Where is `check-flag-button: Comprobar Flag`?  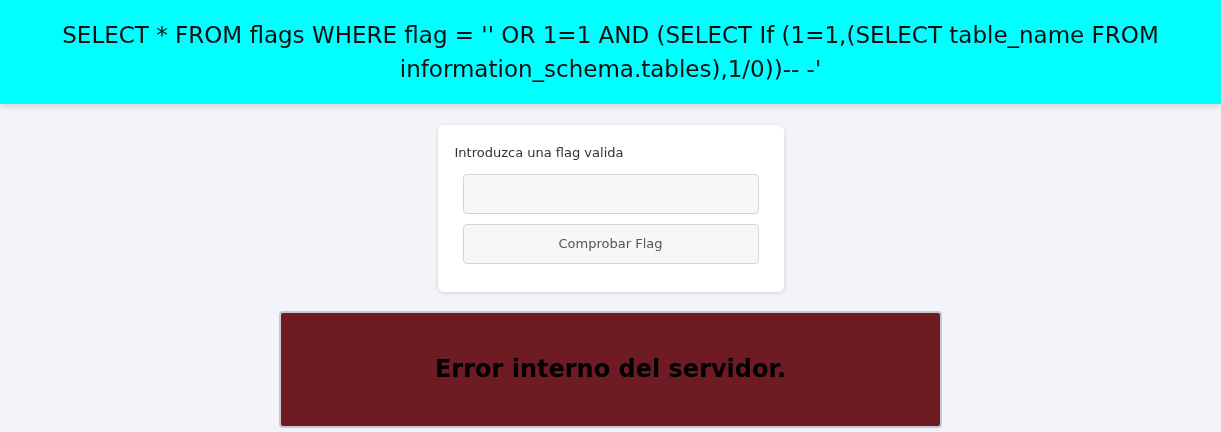 check-flag-button: Comprobar Flag is located at coordinates (610, 243).